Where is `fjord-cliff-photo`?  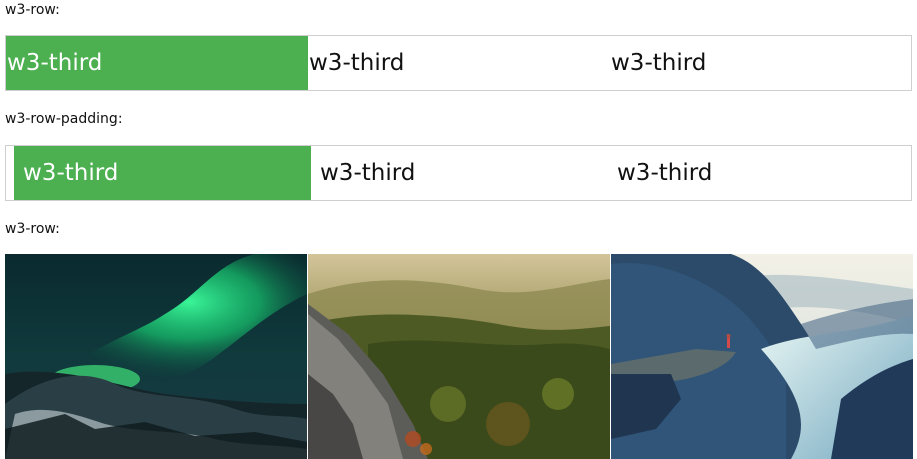
fjord-cliff-photo is located at coordinates (762, 356).